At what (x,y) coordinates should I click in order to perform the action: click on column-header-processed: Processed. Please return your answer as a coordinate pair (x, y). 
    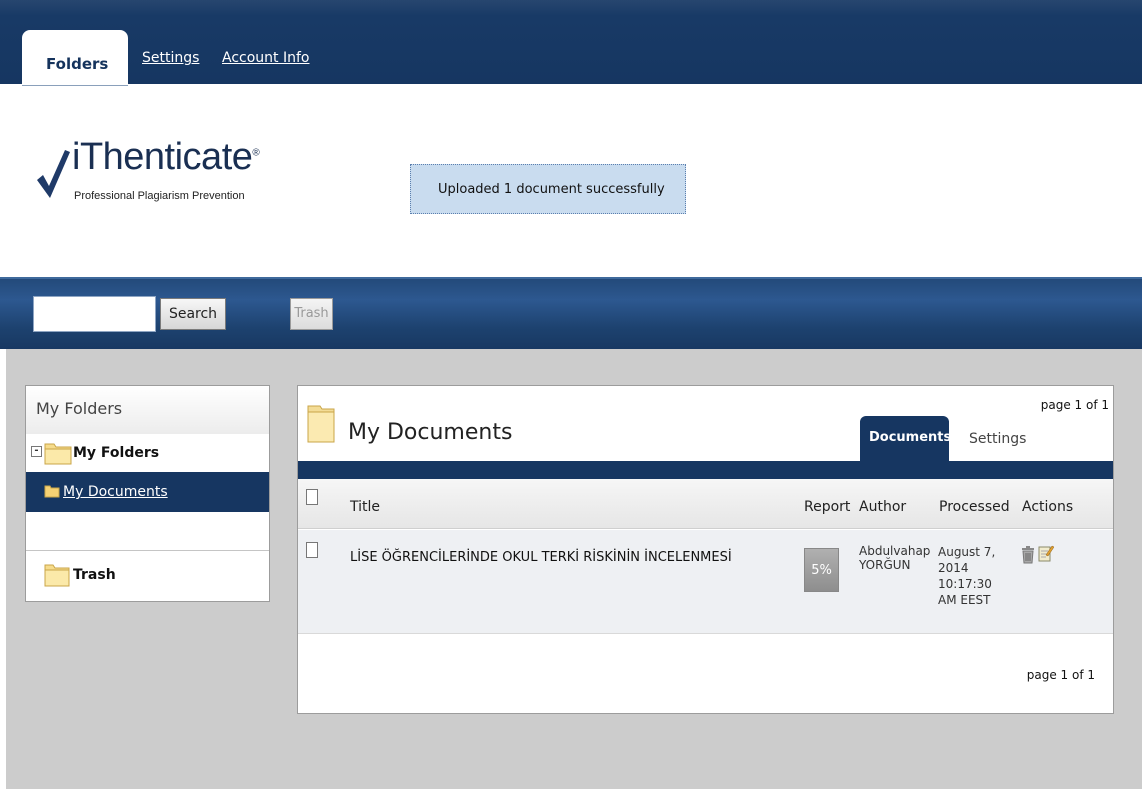
    Looking at the image, I should click on (974, 507).